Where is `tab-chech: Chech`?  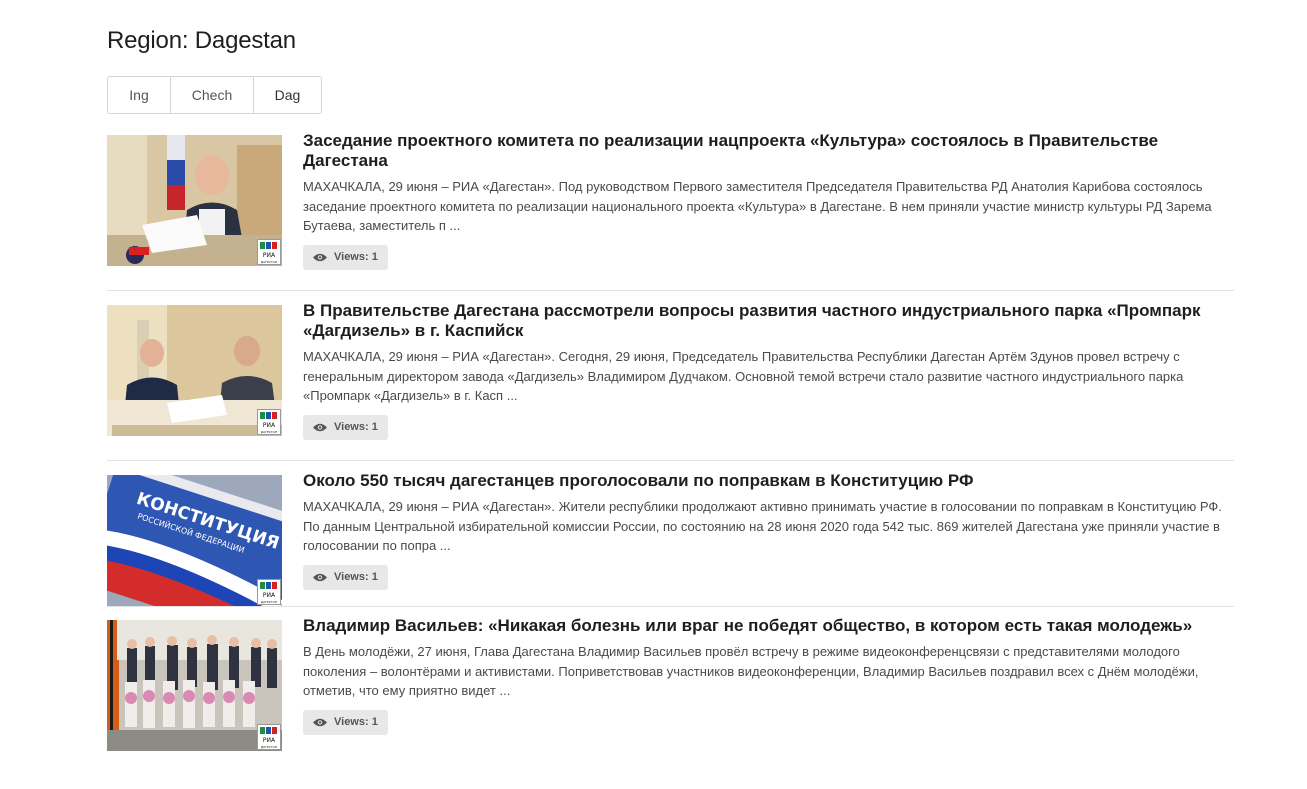 tab-chech: Chech is located at coordinates (212, 95).